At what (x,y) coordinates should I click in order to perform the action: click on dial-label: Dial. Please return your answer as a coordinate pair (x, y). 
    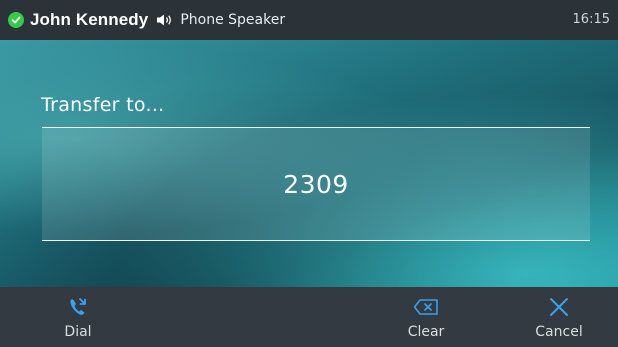
    Looking at the image, I should click on (78, 332).